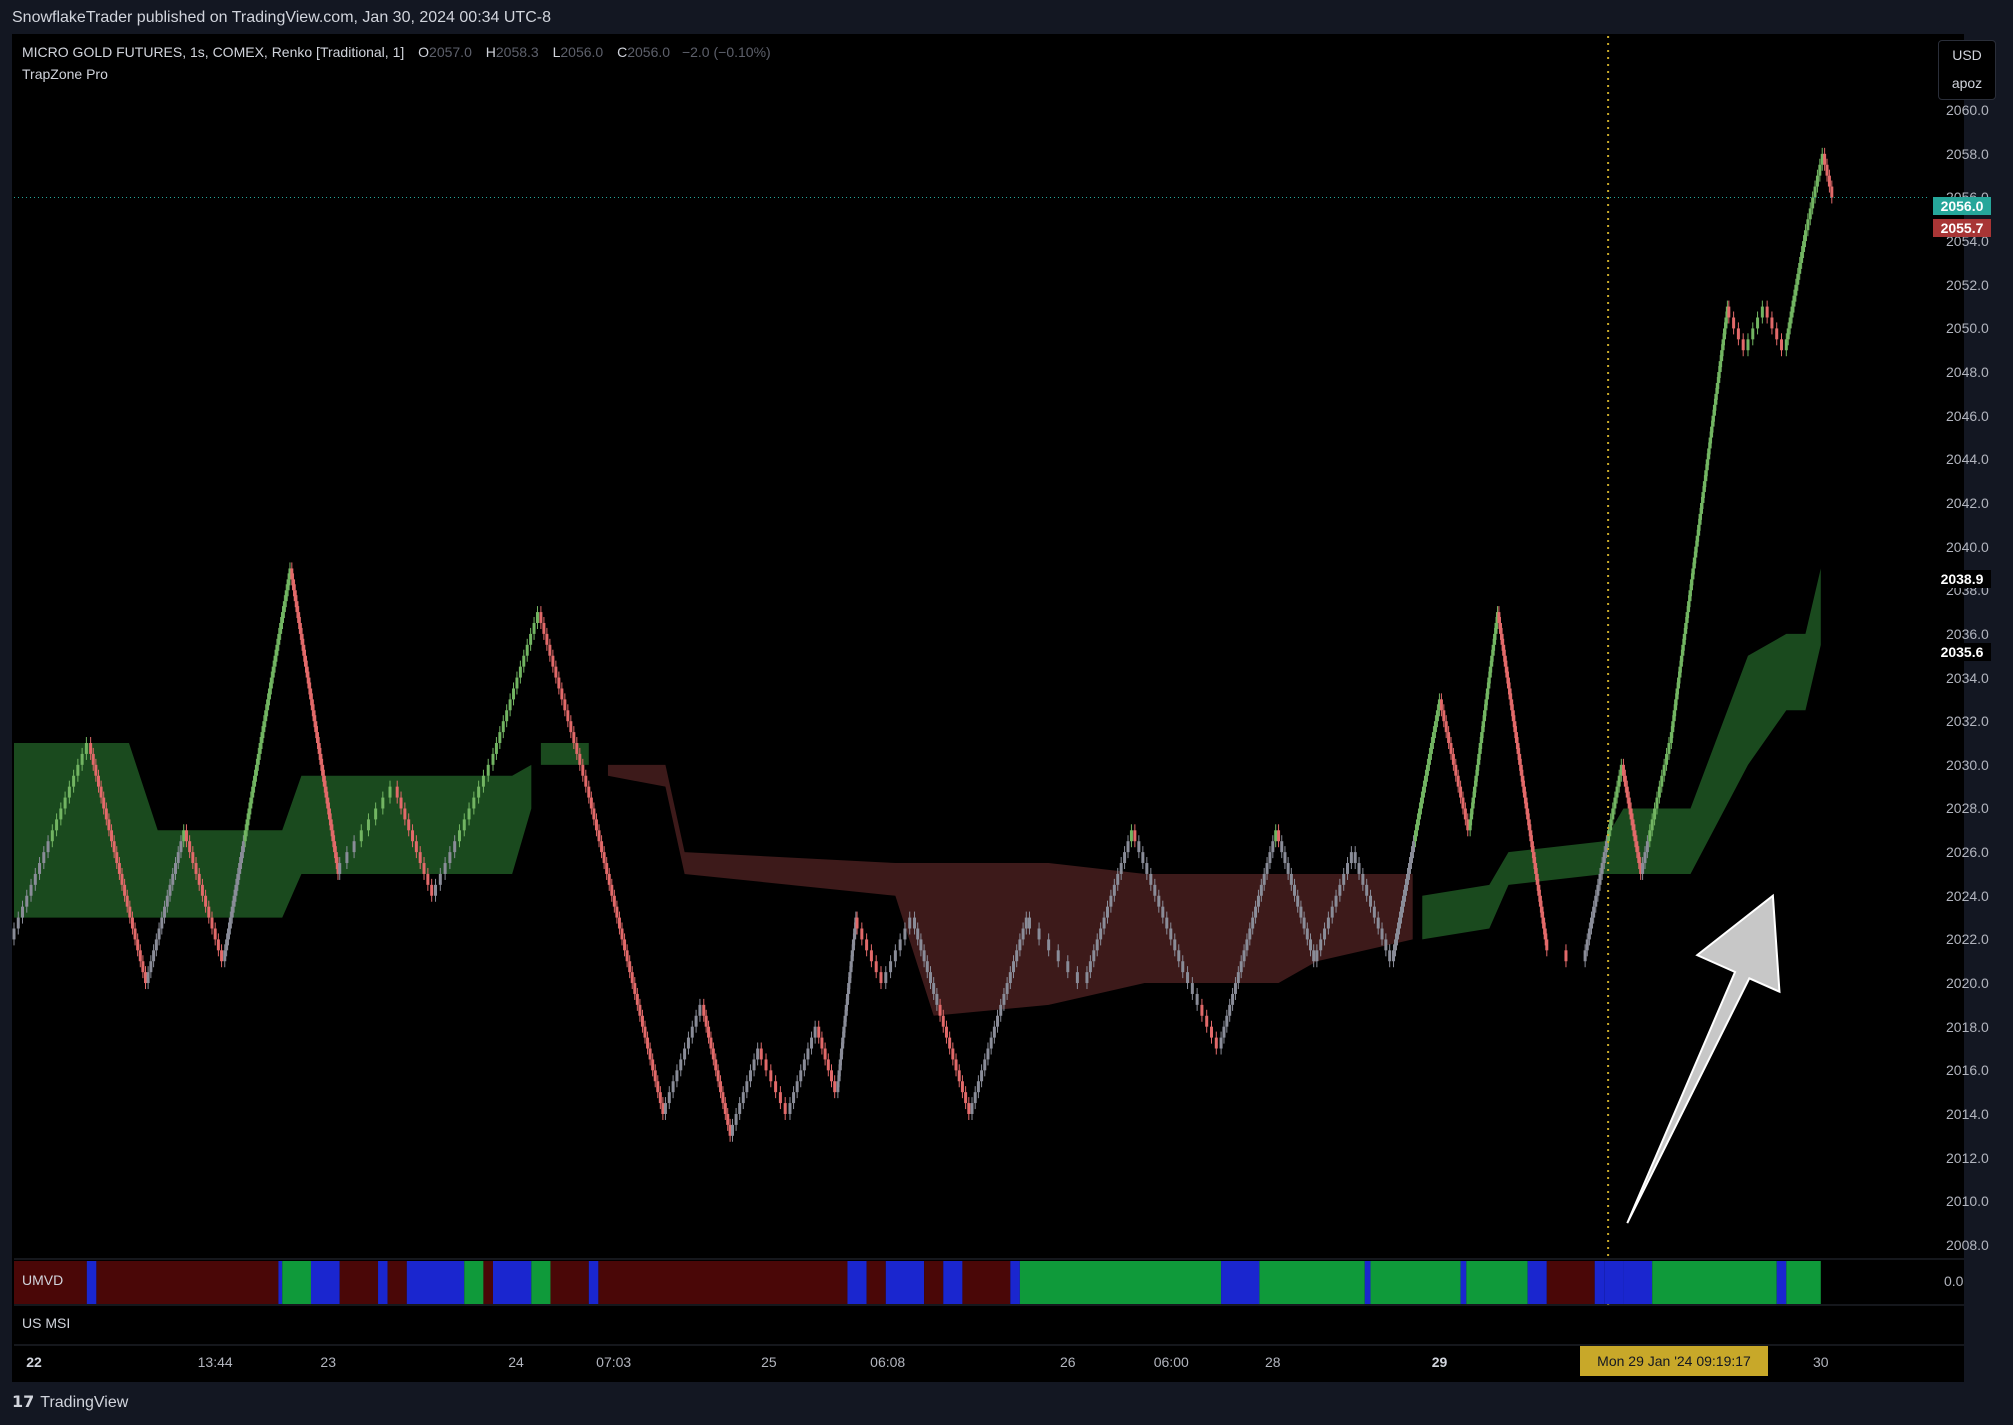  What do you see at coordinates (1967, 328) in the screenshot?
I see `price-tick-label: 2050.0` at bounding box center [1967, 328].